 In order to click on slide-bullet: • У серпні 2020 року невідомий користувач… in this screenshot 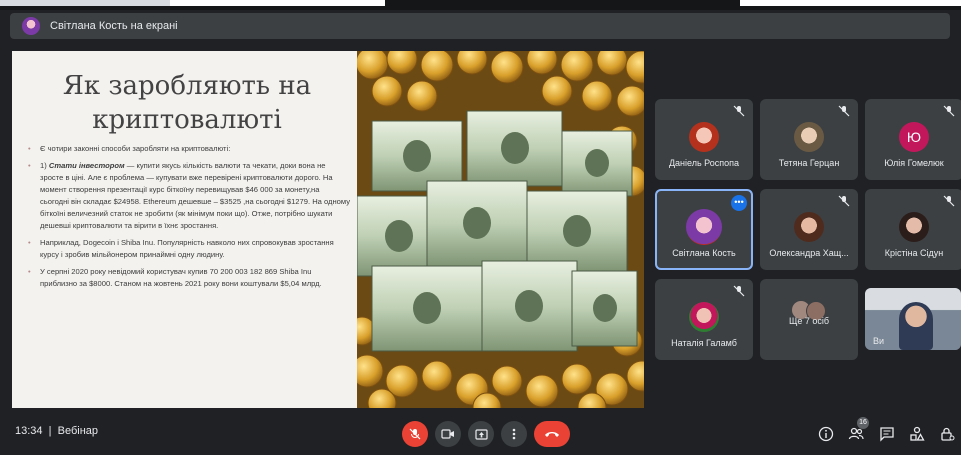, I will do `click(175, 277)`.